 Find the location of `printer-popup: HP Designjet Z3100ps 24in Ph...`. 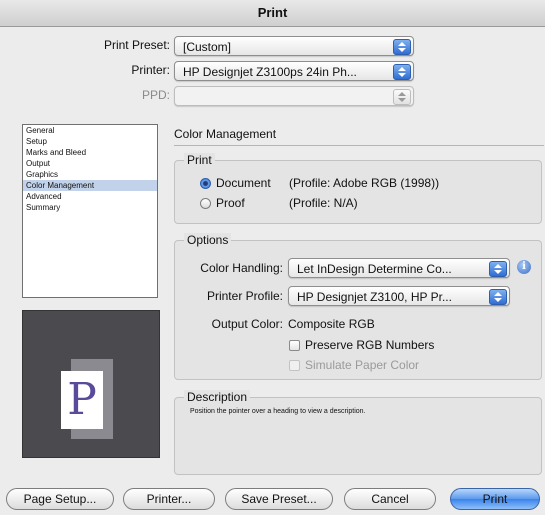

printer-popup: HP Designjet Z3100ps 24in Ph... is located at coordinates (294, 71).